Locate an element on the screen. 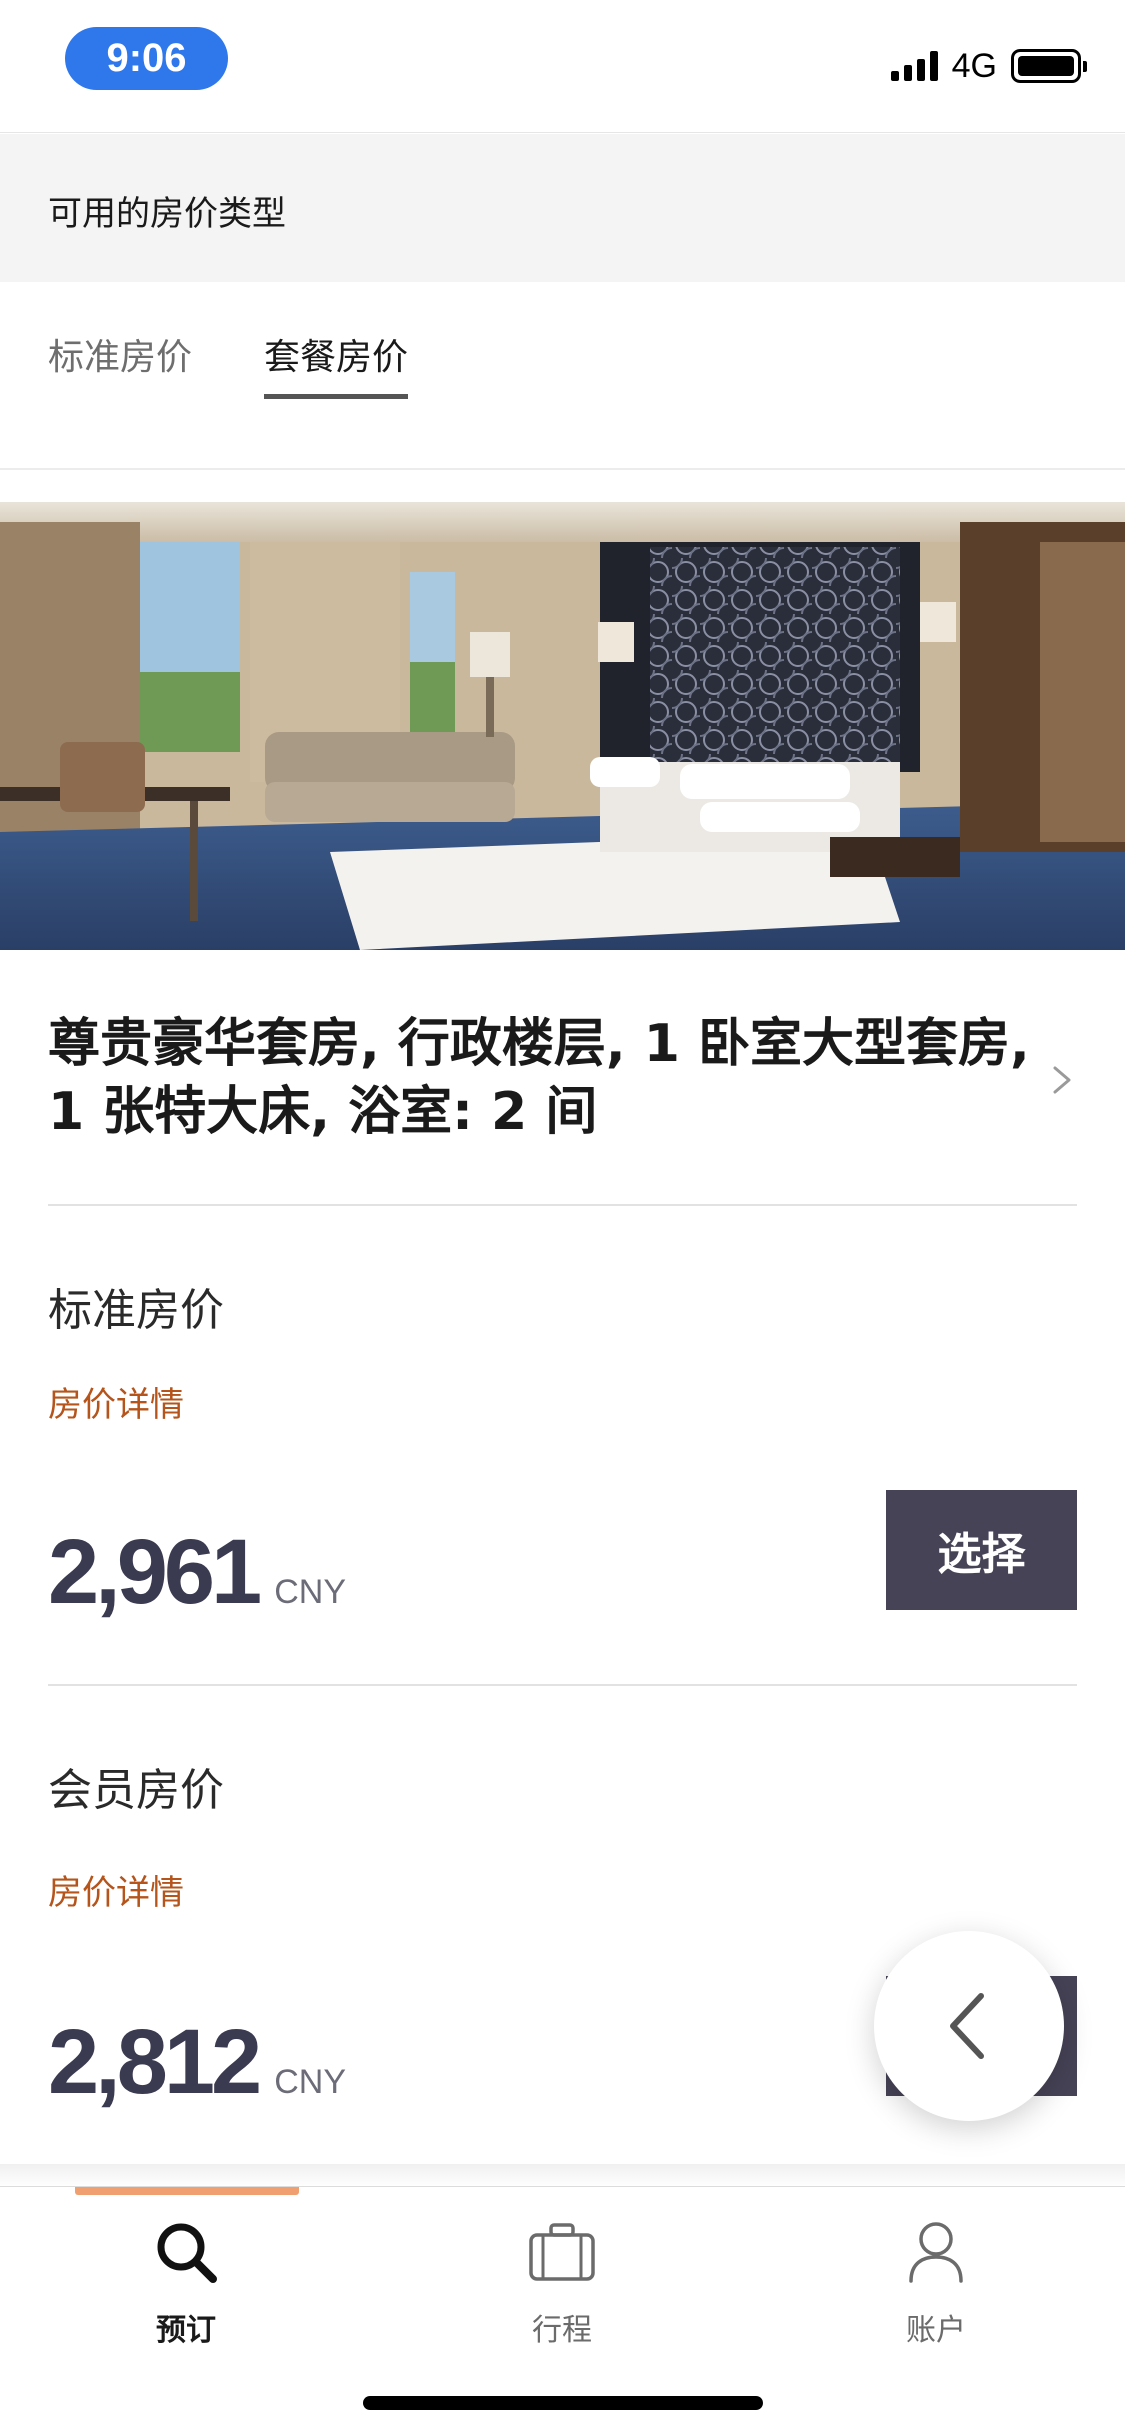  chevron-right-icon is located at coordinates (1062, 1080).